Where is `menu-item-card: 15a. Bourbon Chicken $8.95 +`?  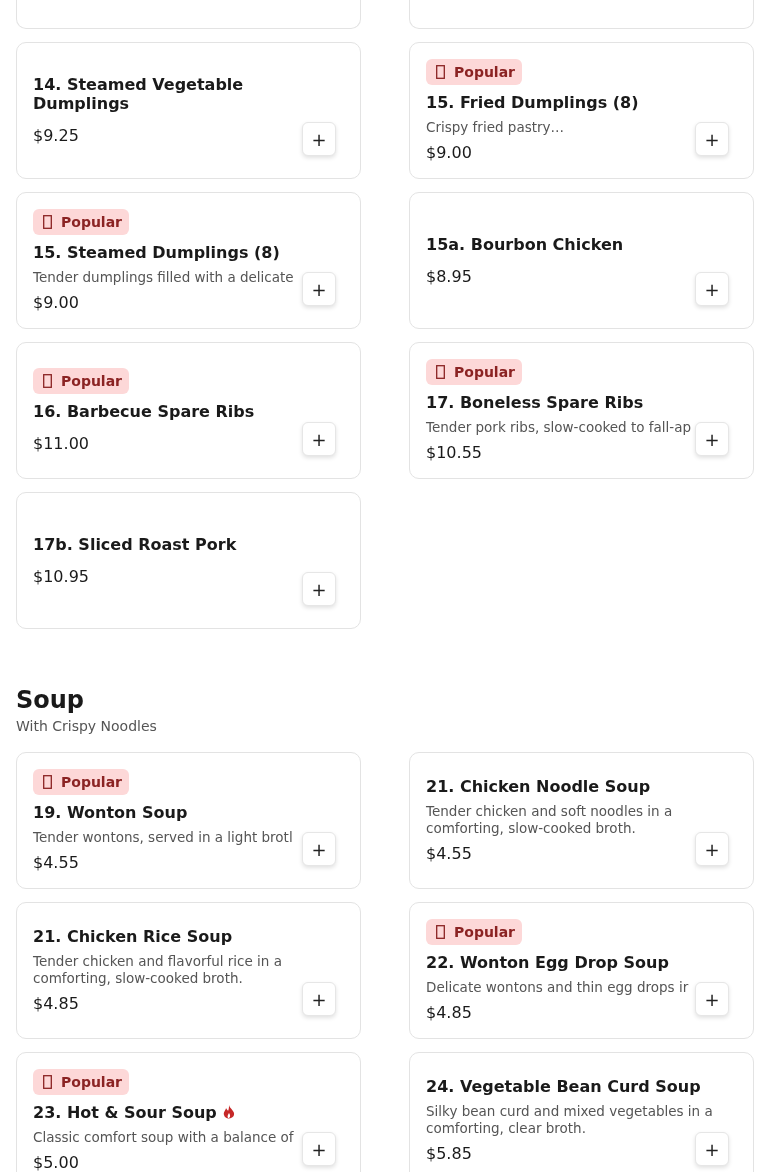
menu-item-card: 15a. Bourbon Chicken $8.95 + is located at coordinates (581, 260).